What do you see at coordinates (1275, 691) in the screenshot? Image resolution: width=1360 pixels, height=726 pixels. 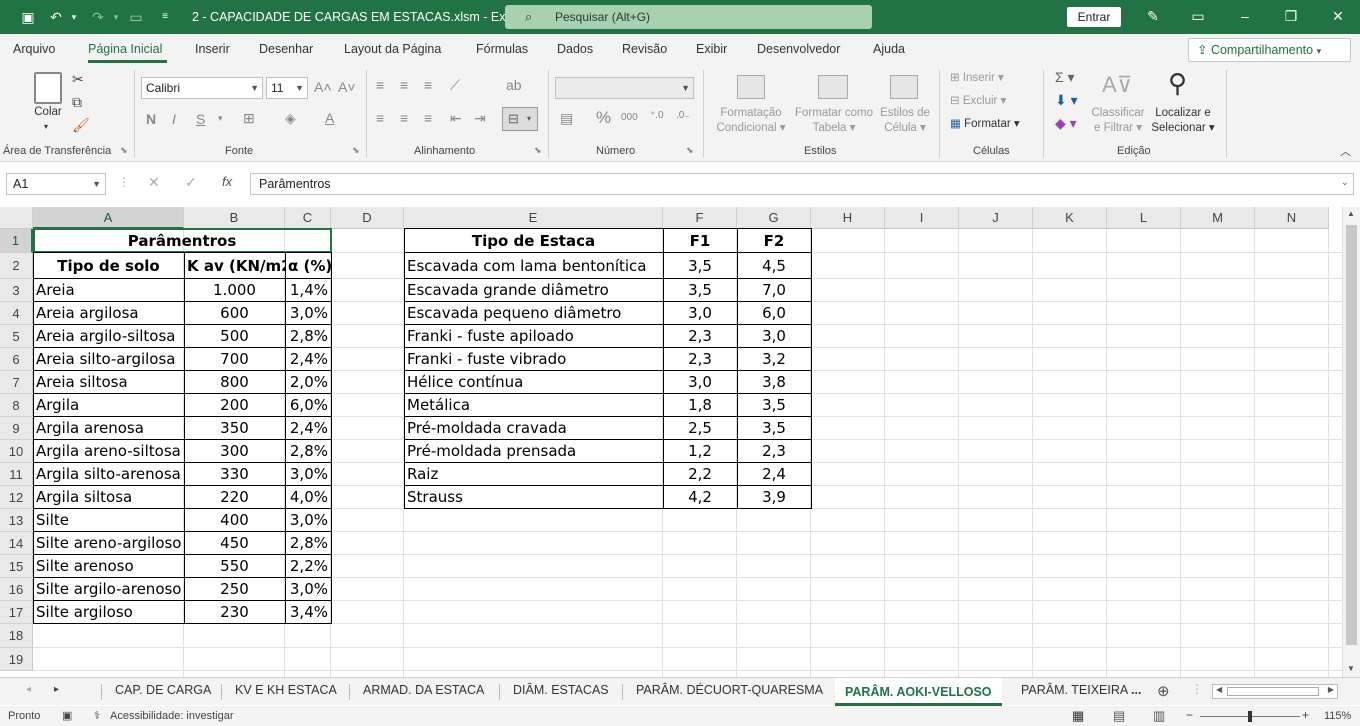 I see `horizontal-scrollbar: ◀ ▶` at bounding box center [1275, 691].